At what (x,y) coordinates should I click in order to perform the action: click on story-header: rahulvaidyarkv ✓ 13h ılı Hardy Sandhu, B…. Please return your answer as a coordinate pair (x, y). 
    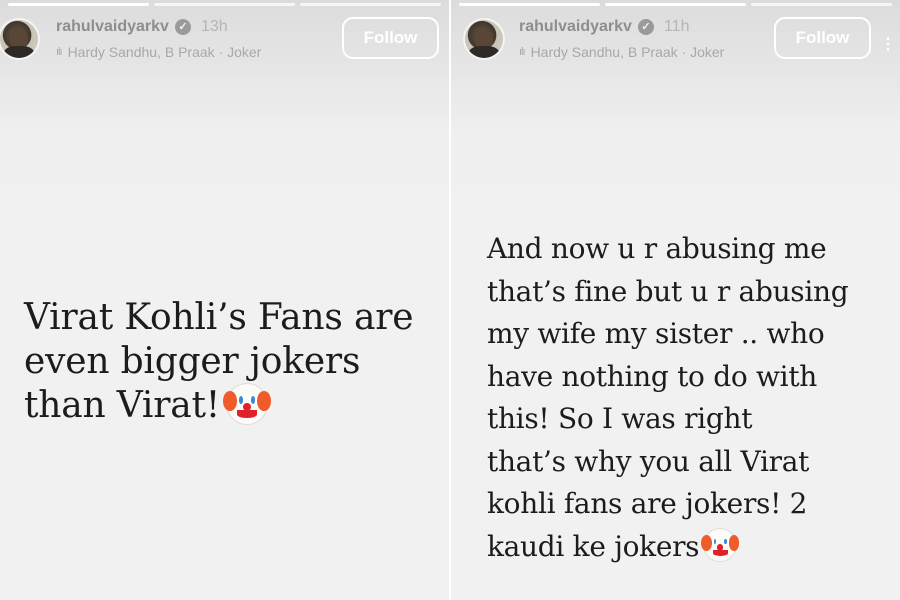
    Looking at the image, I should click on (224, 39).